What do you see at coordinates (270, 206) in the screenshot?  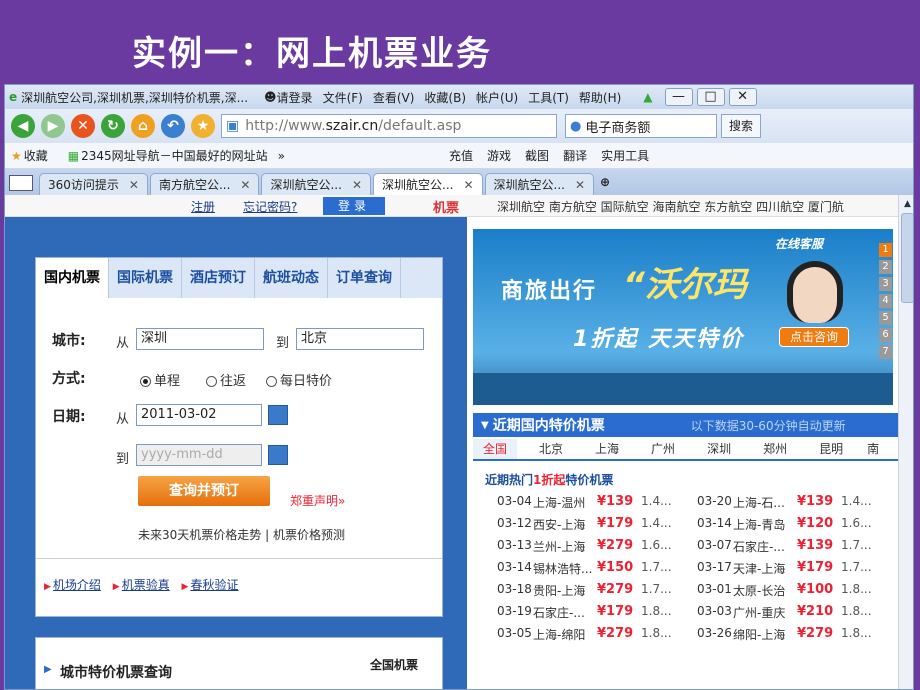 I see `forgot-password-link: 忘记密码?` at bounding box center [270, 206].